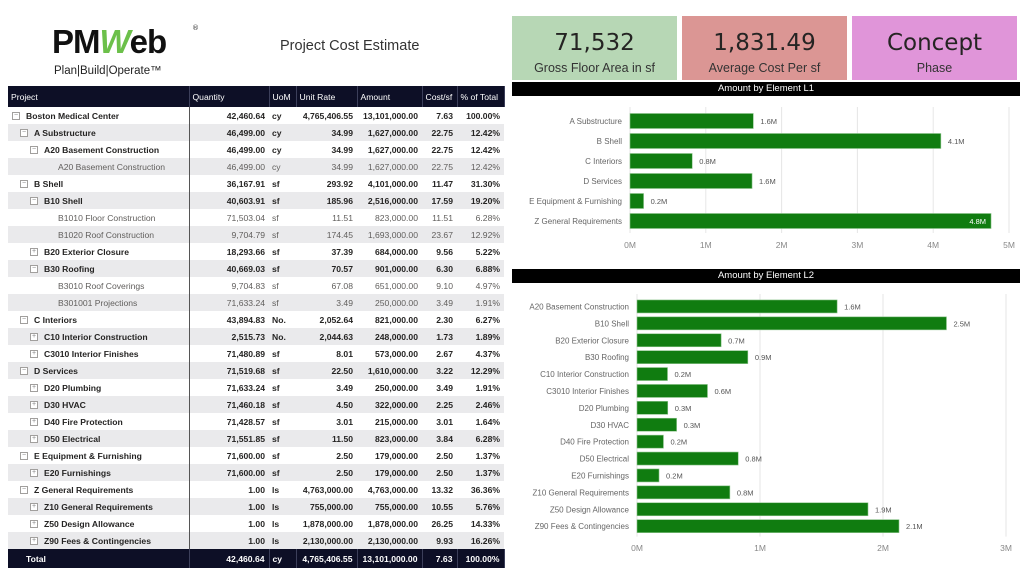 The height and width of the screenshot is (573, 1024). I want to click on cell-unit-rate: 3.49, so click(326, 302).